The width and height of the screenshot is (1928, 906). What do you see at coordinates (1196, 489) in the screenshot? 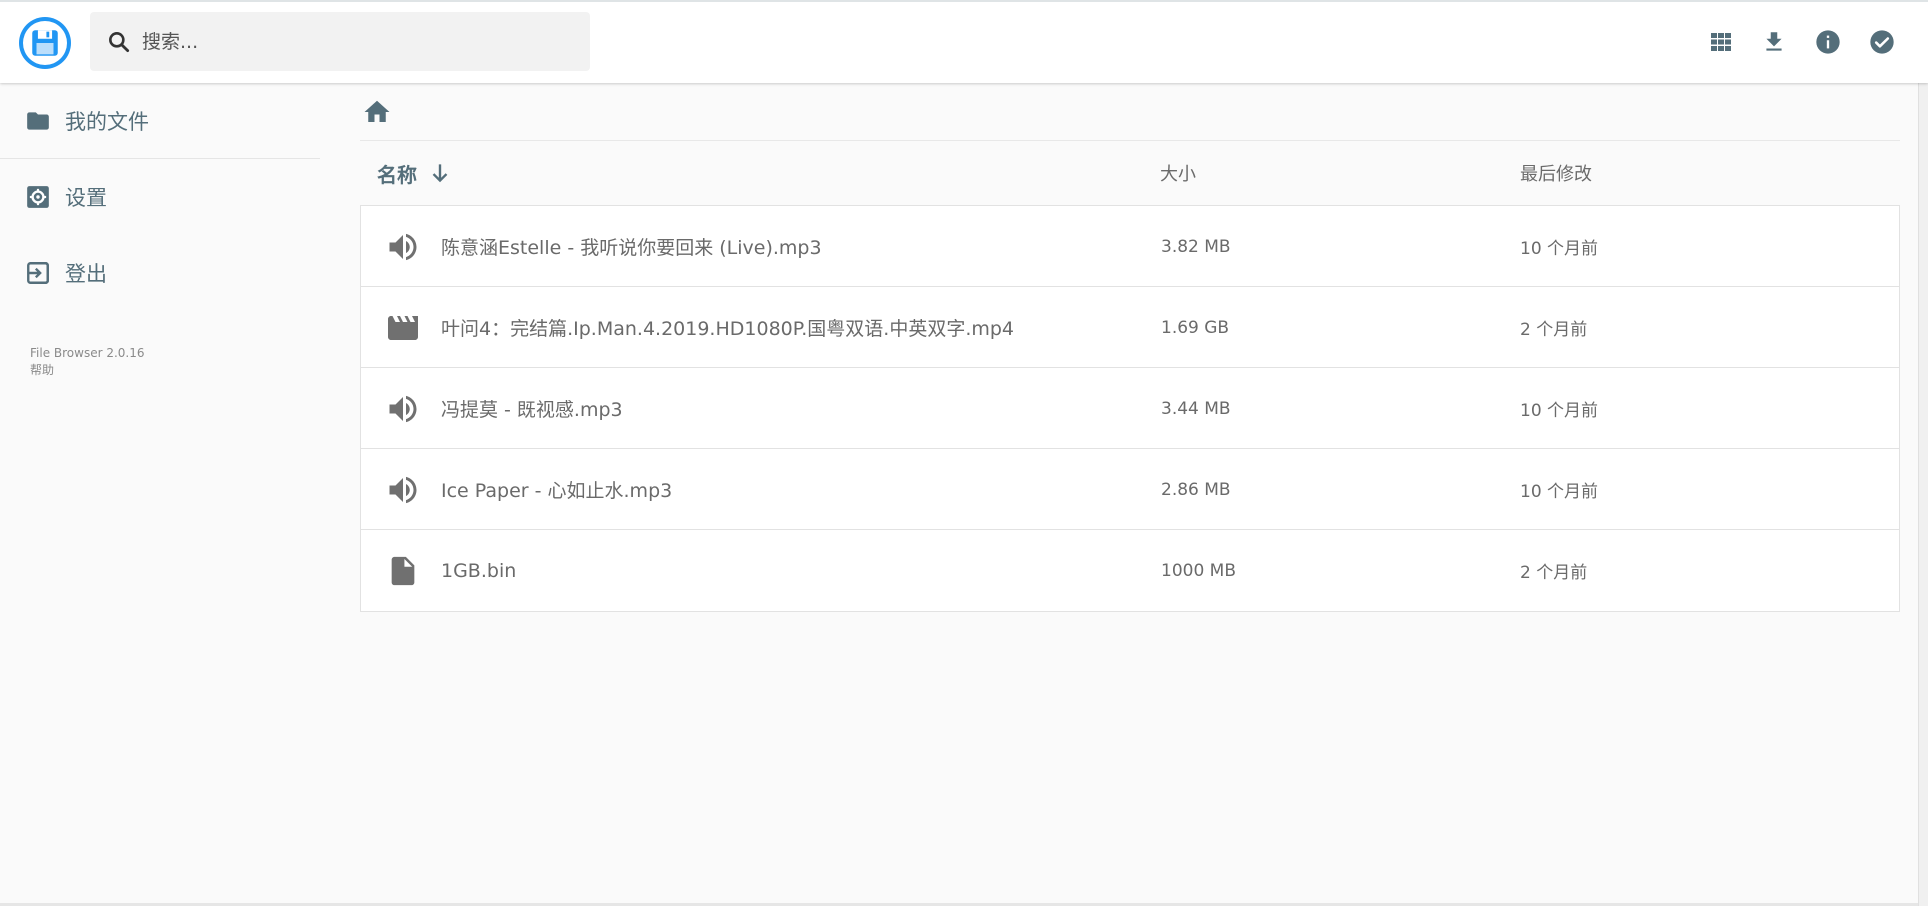
I see `file-size: 2.86 MB` at bounding box center [1196, 489].